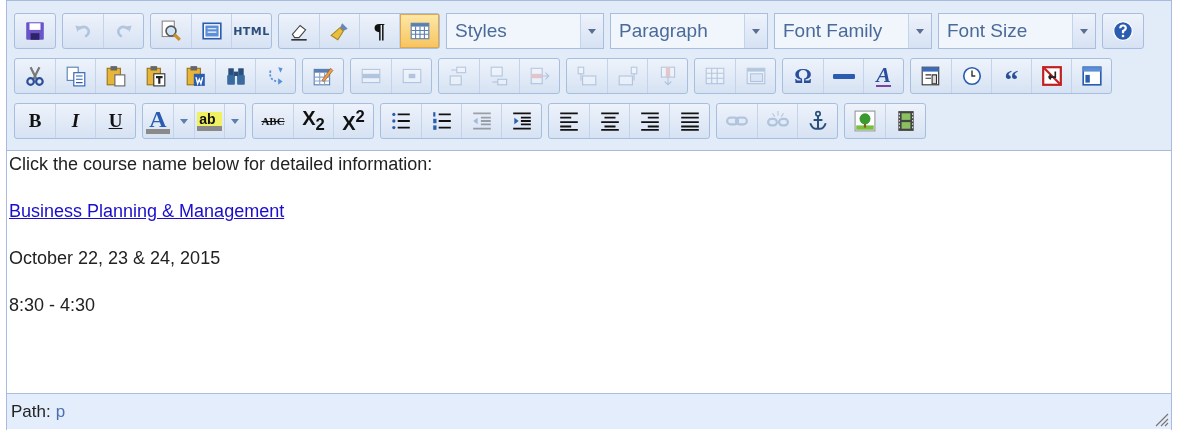 This screenshot has width=1178, height=430. Describe the element at coordinates (171, 31) in the screenshot. I see `magnifier-page-icon` at that location.